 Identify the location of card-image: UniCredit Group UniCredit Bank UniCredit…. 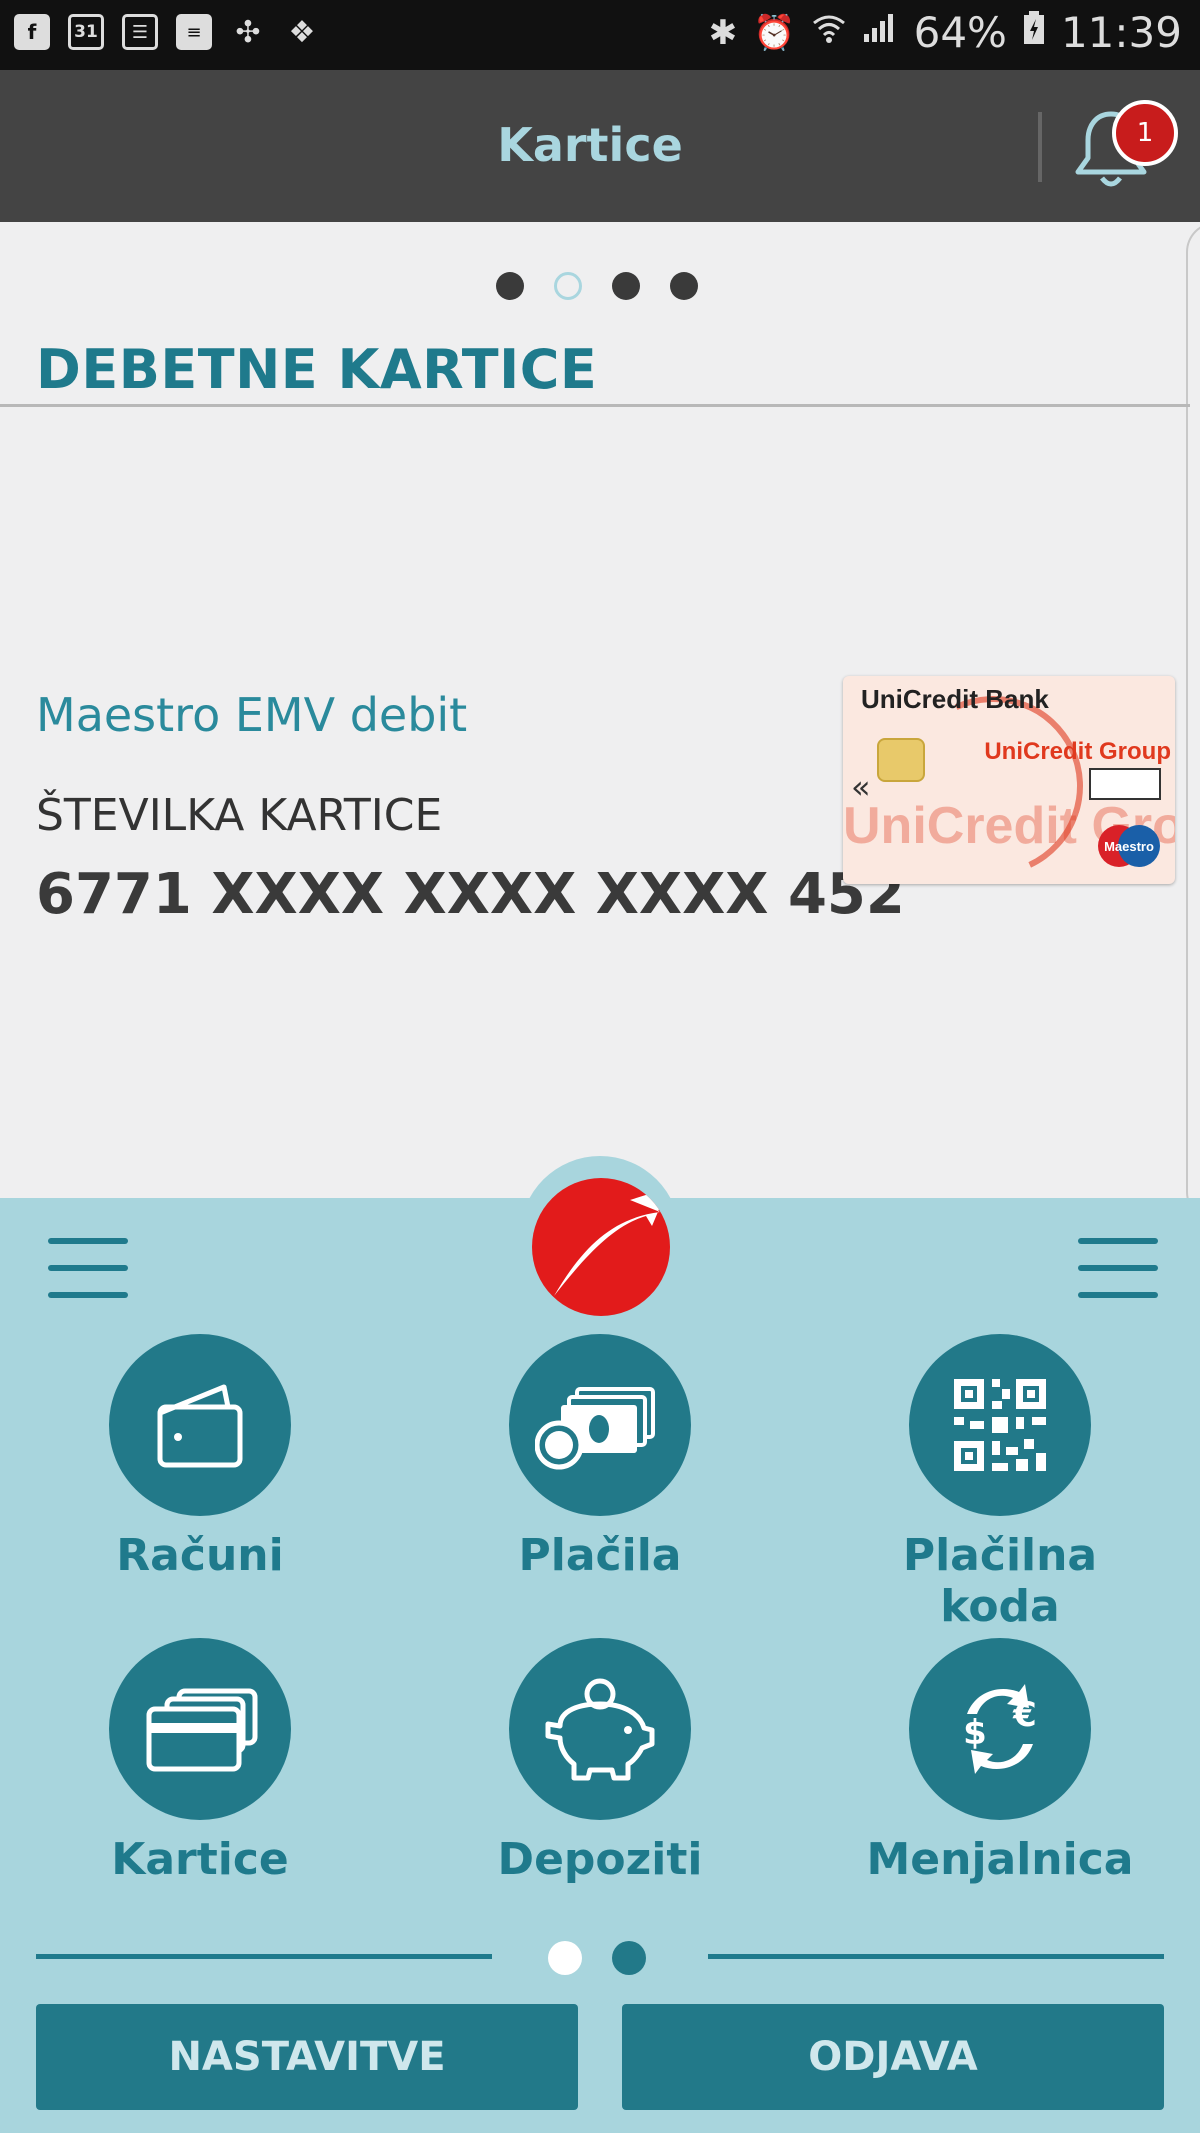
(1009, 780).